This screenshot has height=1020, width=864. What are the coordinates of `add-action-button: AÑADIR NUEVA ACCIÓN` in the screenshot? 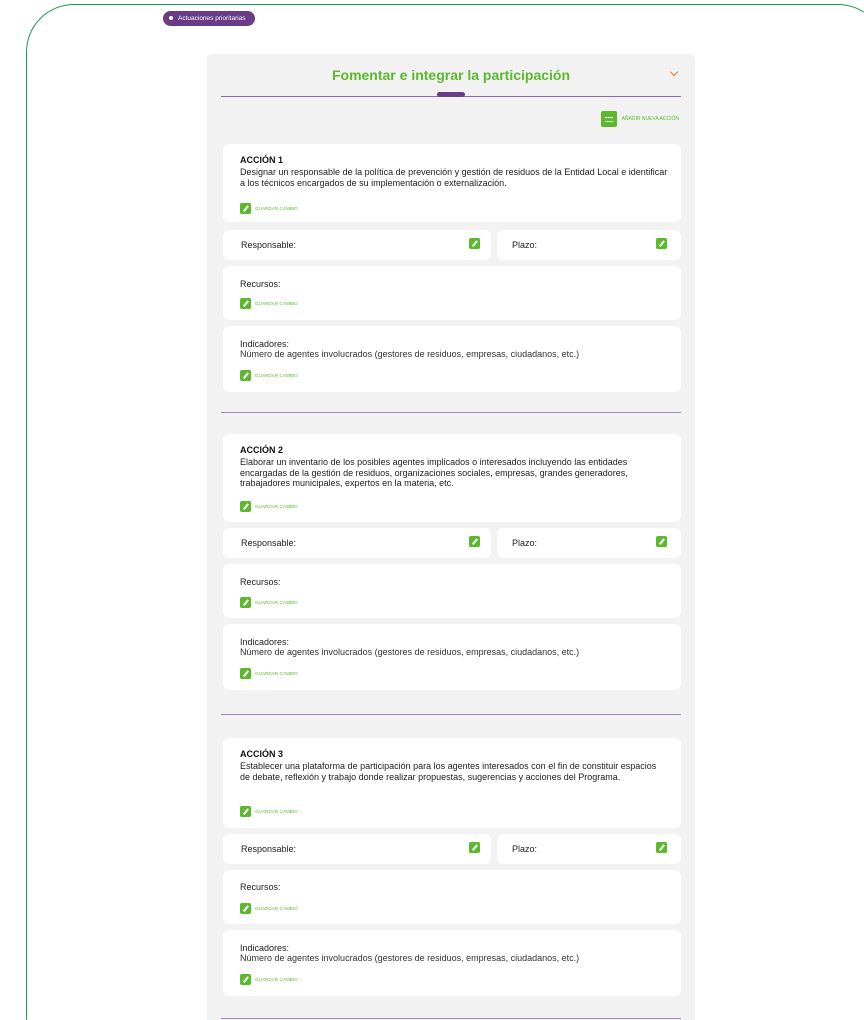 It's located at (639, 119).